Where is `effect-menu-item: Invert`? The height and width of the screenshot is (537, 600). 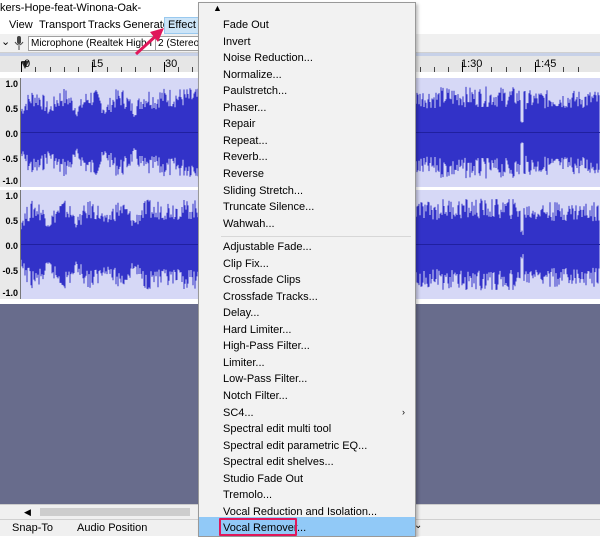
effect-menu-item: Invert is located at coordinates (237, 42).